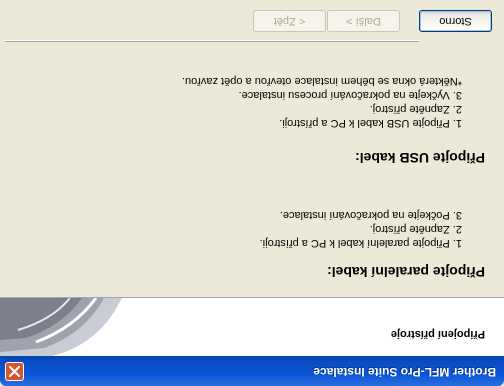  Describe the element at coordinates (420, 158) in the screenshot. I see `usb-cable-heading: Připojte USB kabel:` at that location.